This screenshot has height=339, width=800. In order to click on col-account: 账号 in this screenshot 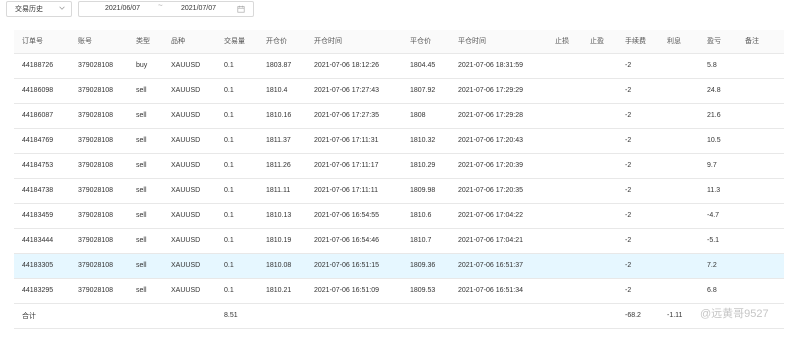, I will do `click(99, 42)`.